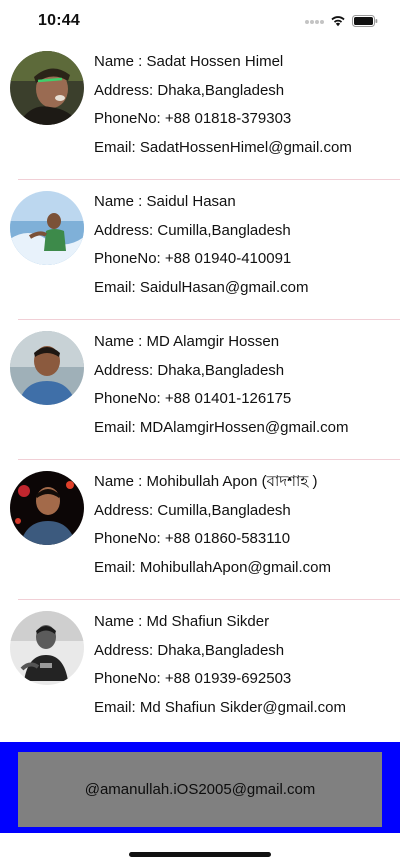 The width and height of the screenshot is (400, 865). What do you see at coordinates (365, 21) in the screenshot?
I see `battery-icon` at bounding box center [365, 21].